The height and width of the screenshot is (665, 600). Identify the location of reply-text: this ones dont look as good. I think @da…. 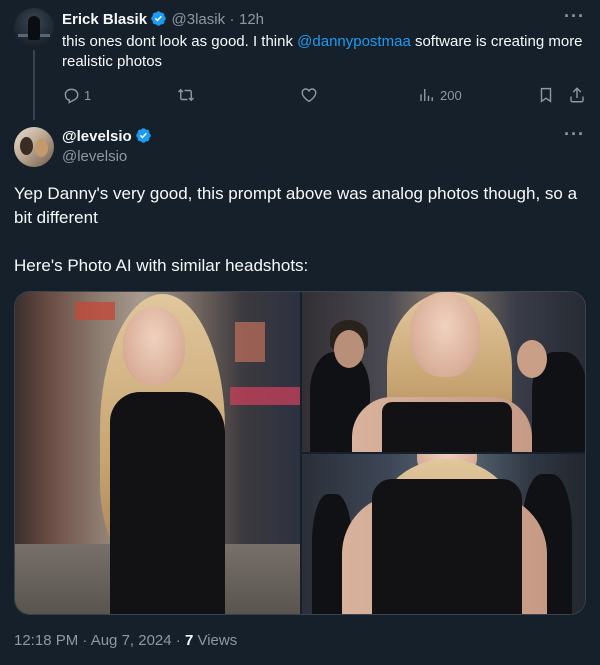
(324, 52).